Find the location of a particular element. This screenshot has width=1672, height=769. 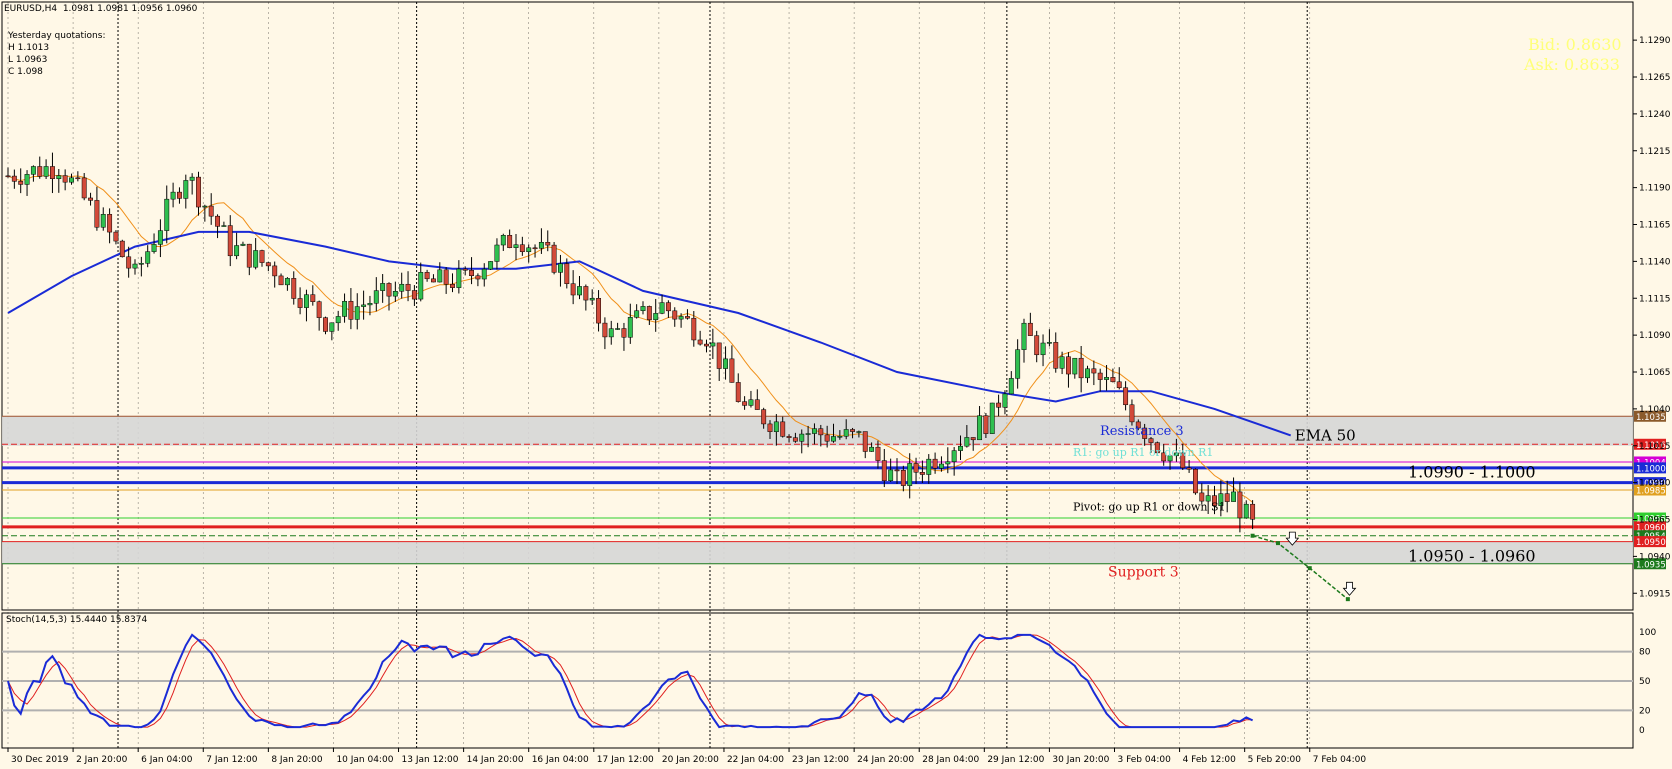

x-tick-label: 8 Jan 20:00 is located at coordinates (297, 760).